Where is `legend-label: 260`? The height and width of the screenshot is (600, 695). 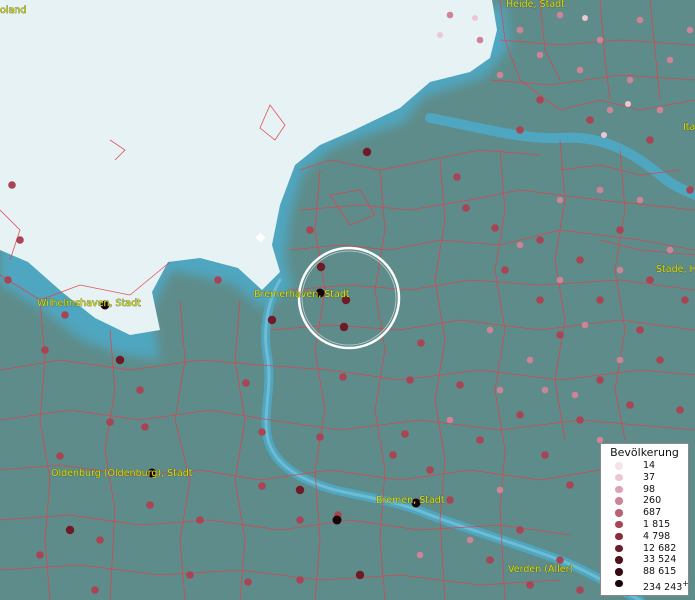 legend-label: 260 is located at coordinates (652, 501).